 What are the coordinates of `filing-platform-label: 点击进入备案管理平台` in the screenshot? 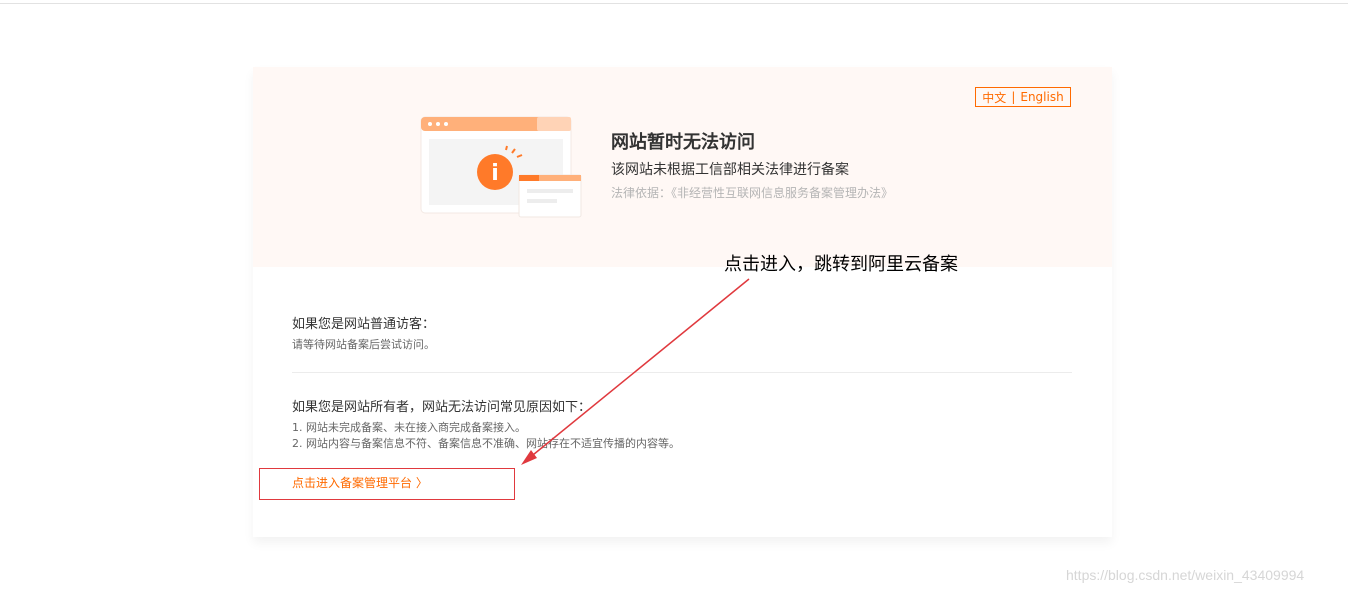 It's located at (352, 483).